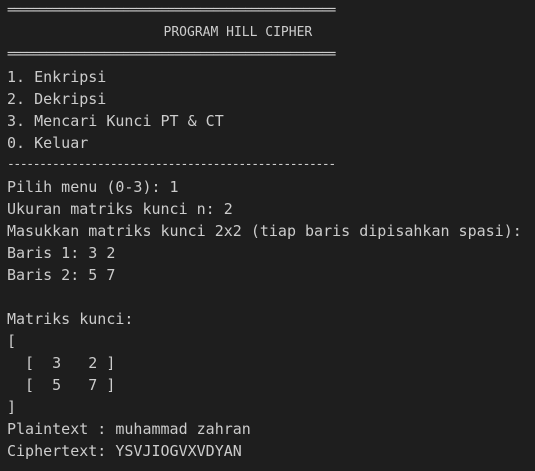 This screenshot has height=471, width=535. What do you see at coordinates (61, 275) in the screenshot?
I see `matrix-row2-input: Baris 2: 5 7` at bounding box center [61, 275].